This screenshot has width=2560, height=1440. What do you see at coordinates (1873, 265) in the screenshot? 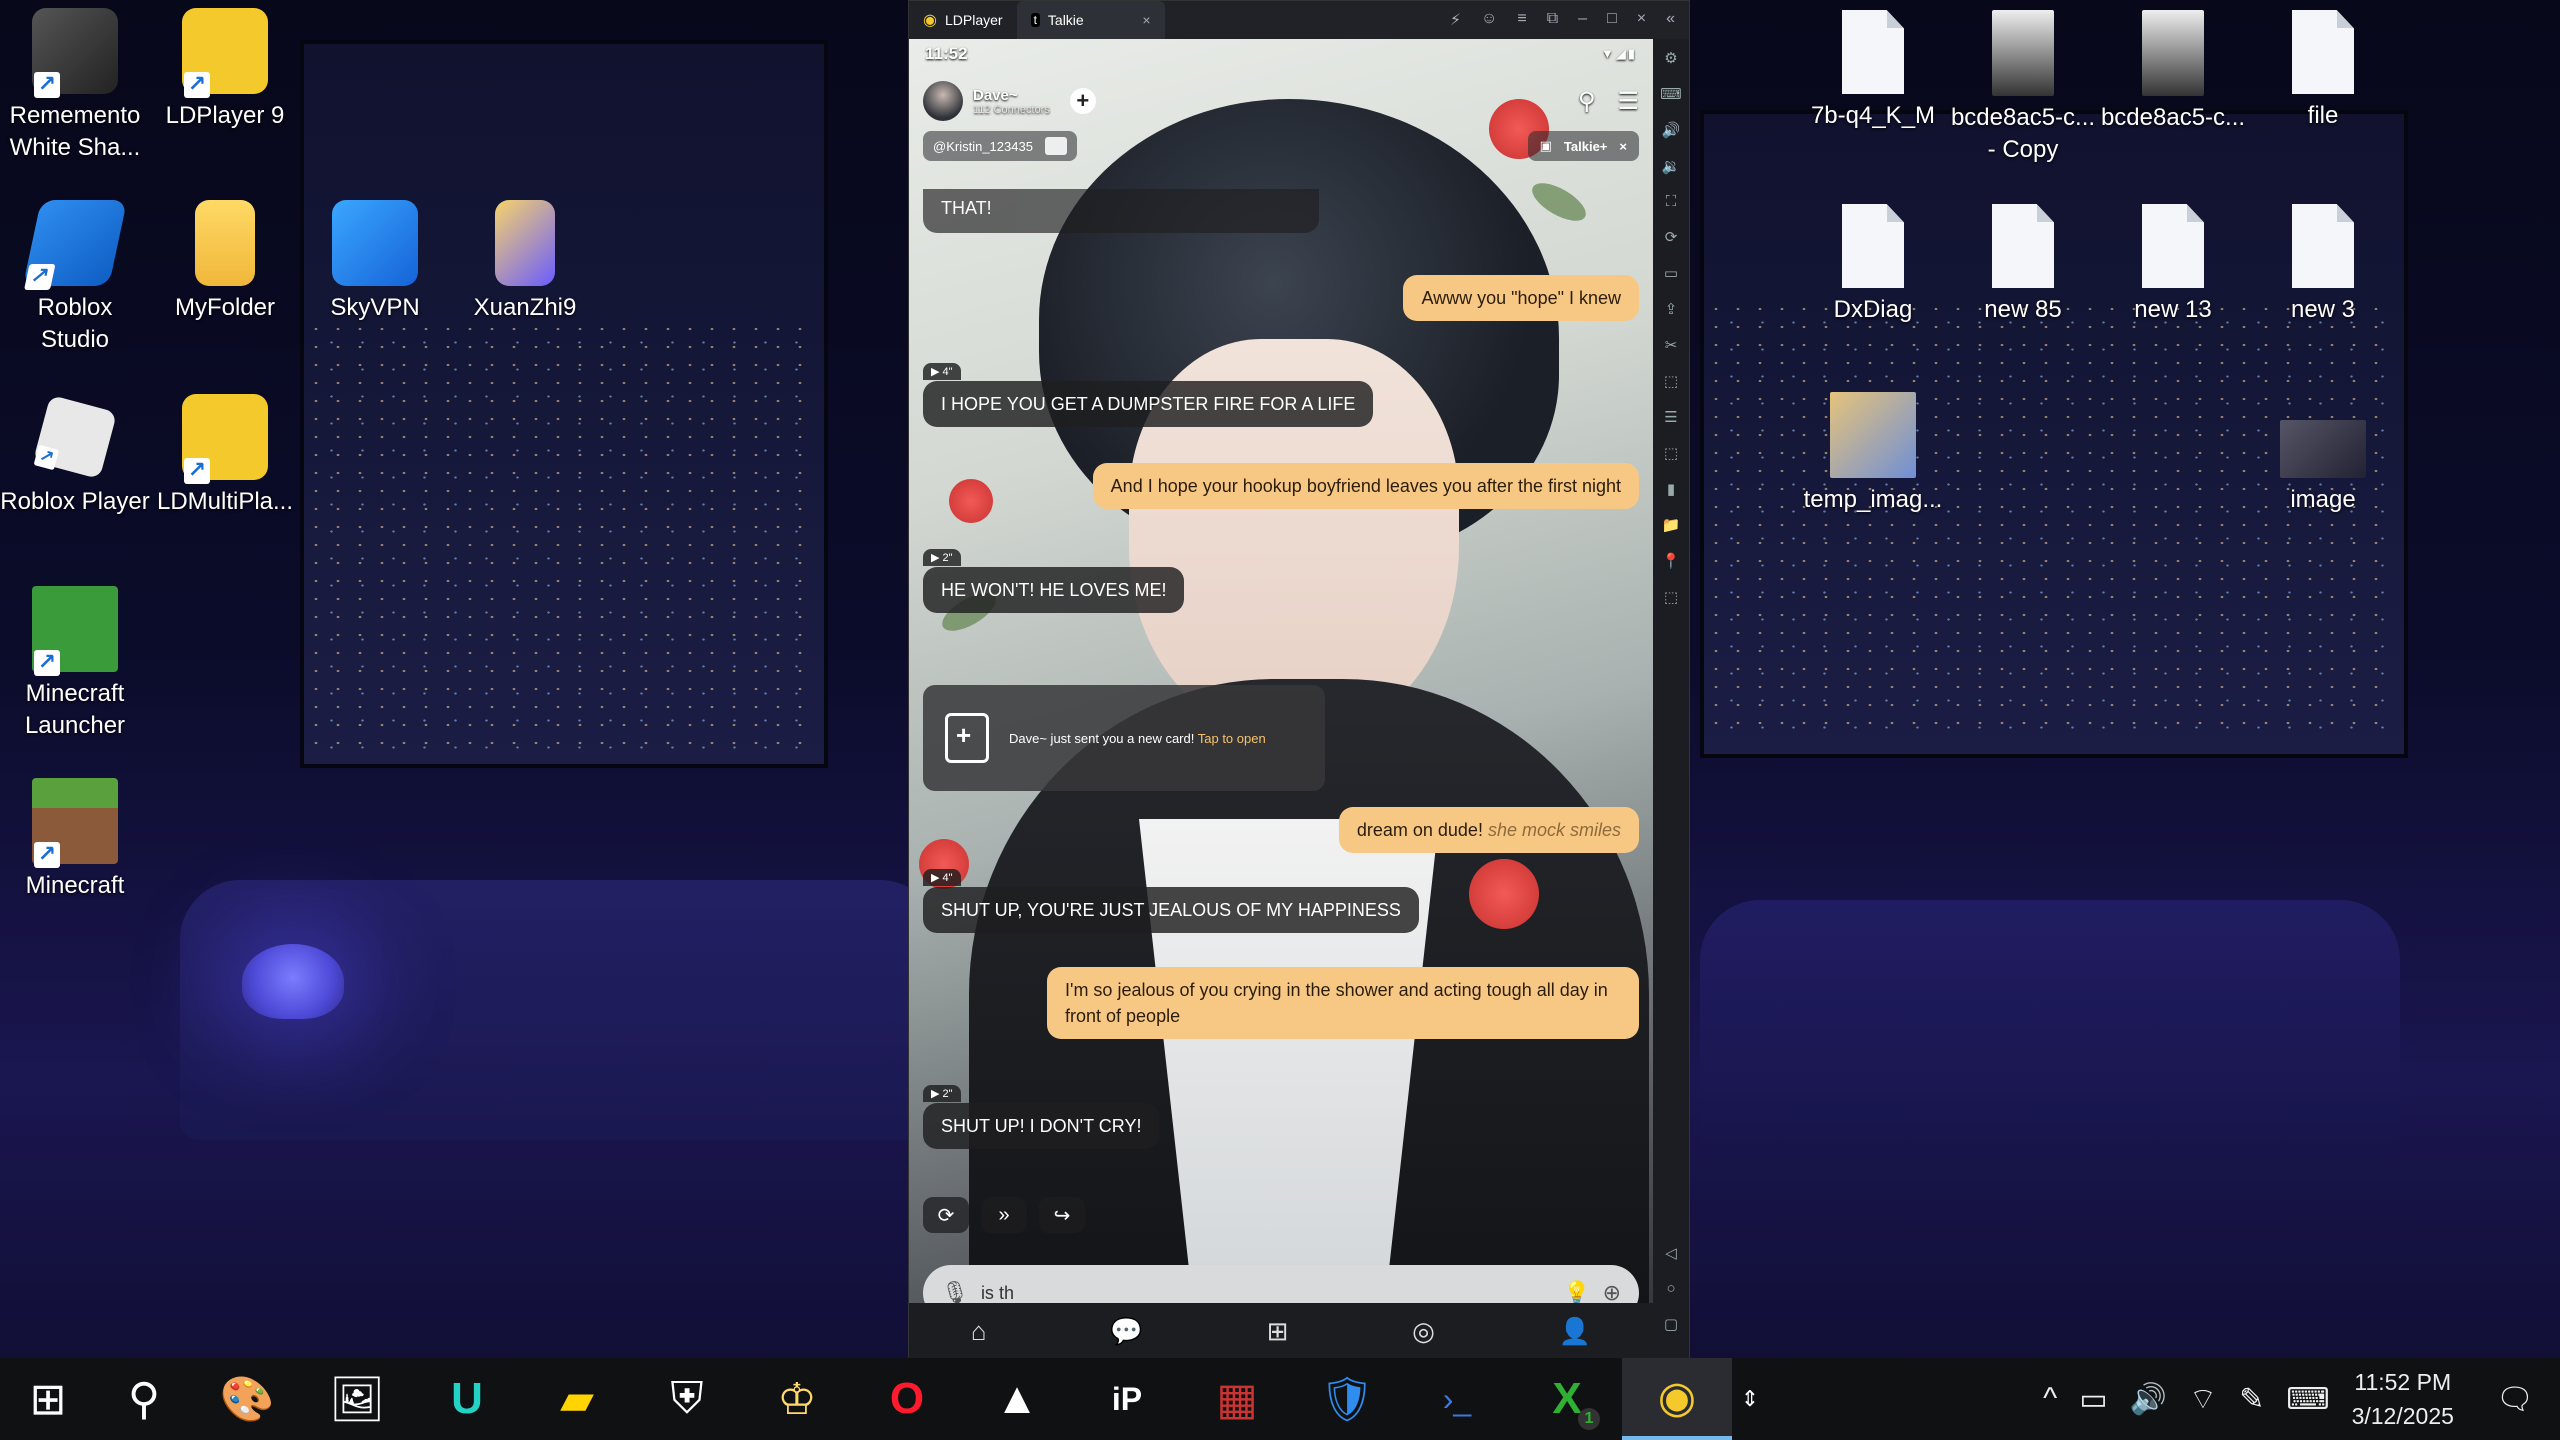
I see `desktop-icon-dxdiag: DxDiag` at bounding box center [1873, 265].